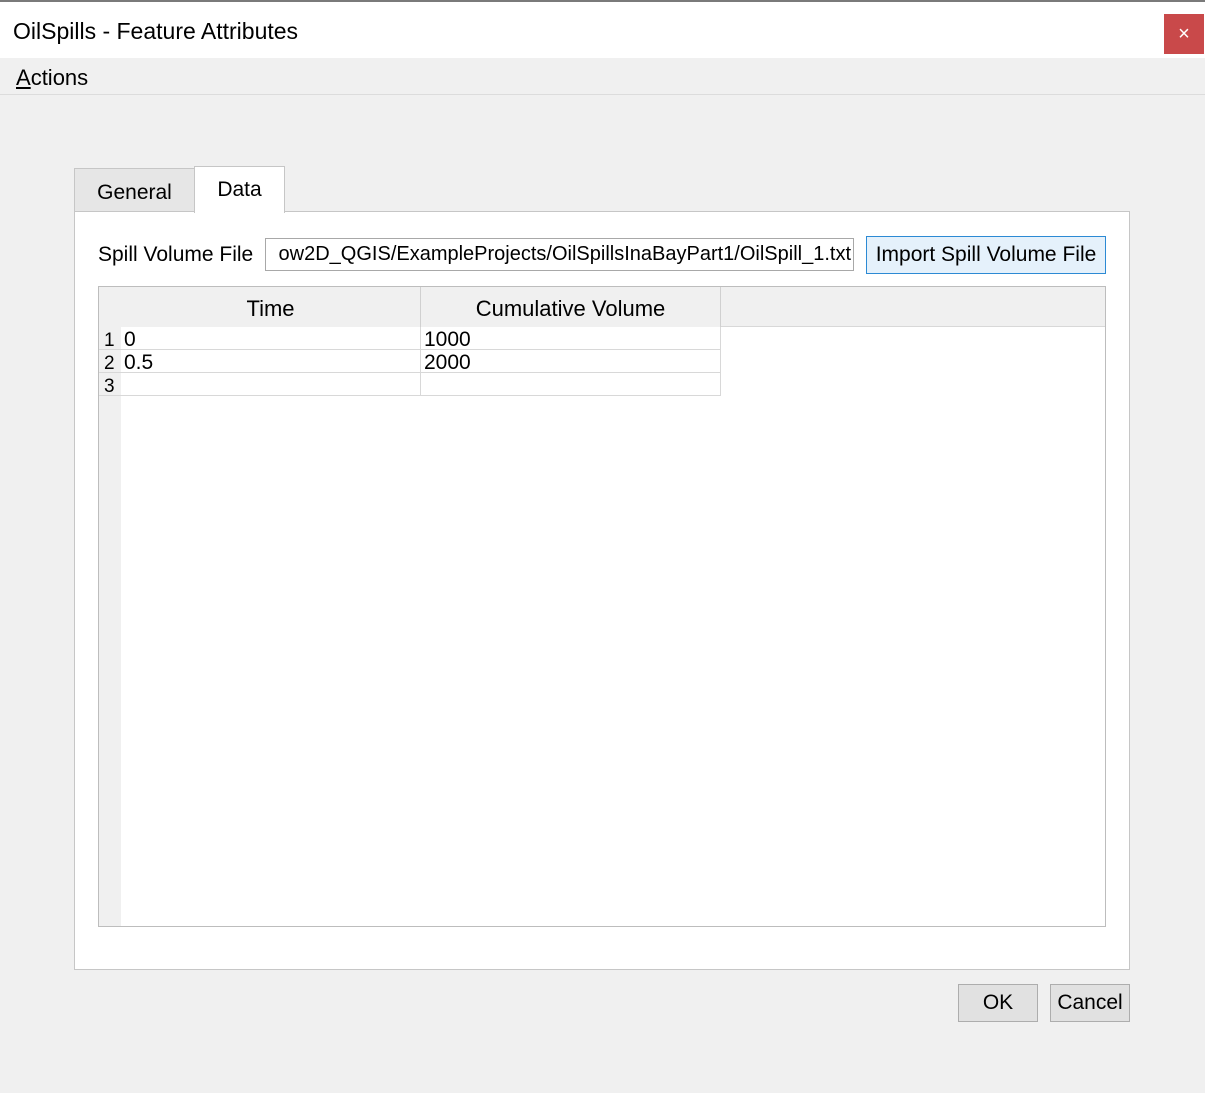  What do you see at coordinates (571, 307) in the screenshot?
I see `column-header-cumulative-volume: Cumulative Volume` at bounding box center [571, 307].